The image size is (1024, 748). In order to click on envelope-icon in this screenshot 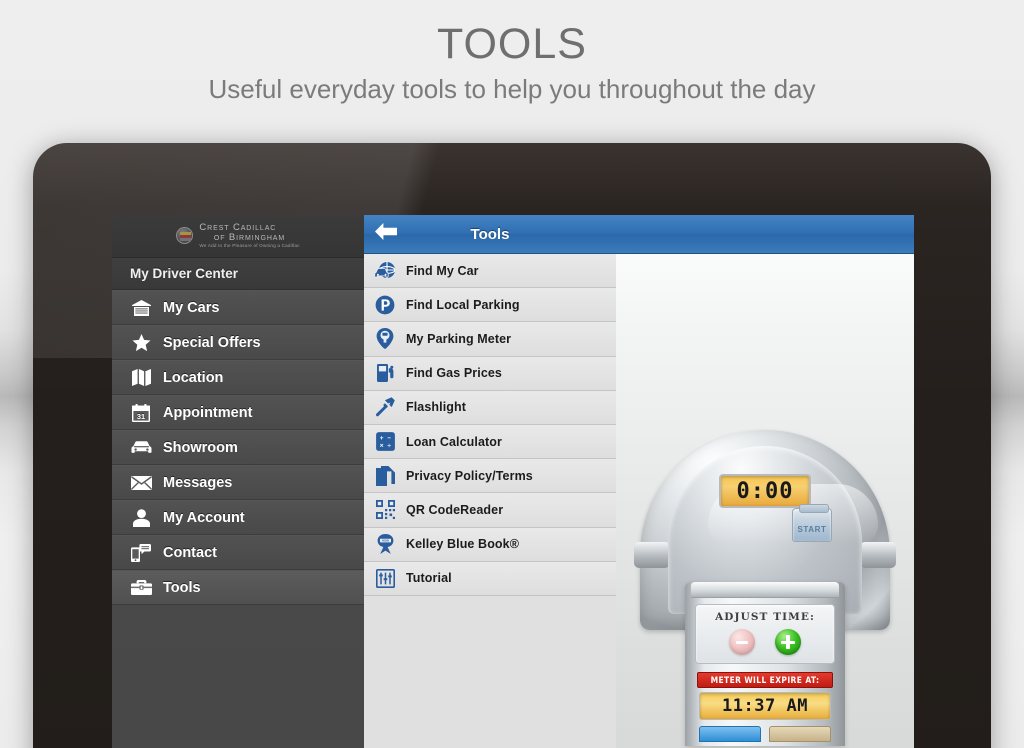, I will do `click(141, 482)`.